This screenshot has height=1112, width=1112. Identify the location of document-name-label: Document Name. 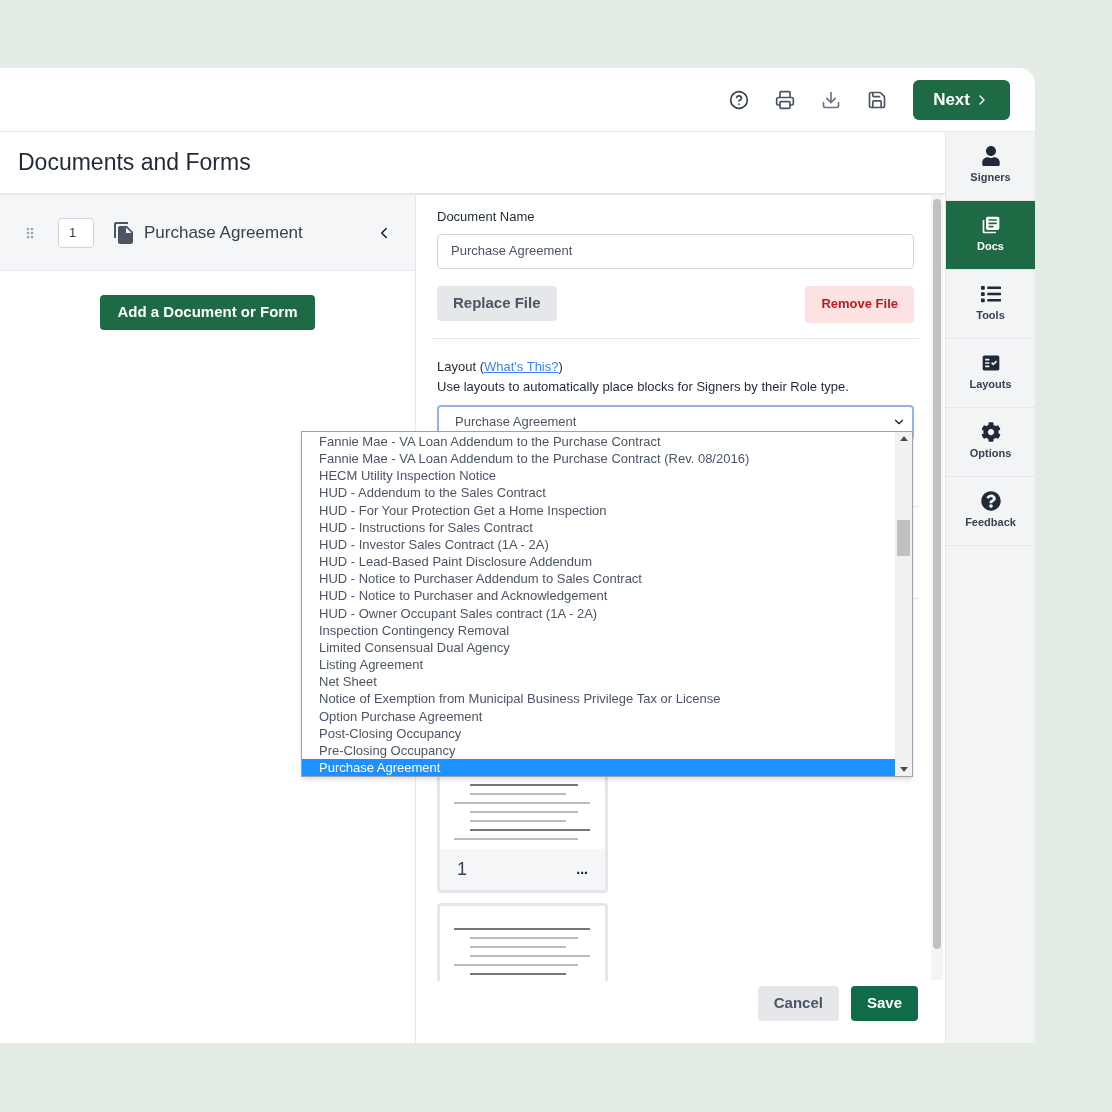
(486, 217).